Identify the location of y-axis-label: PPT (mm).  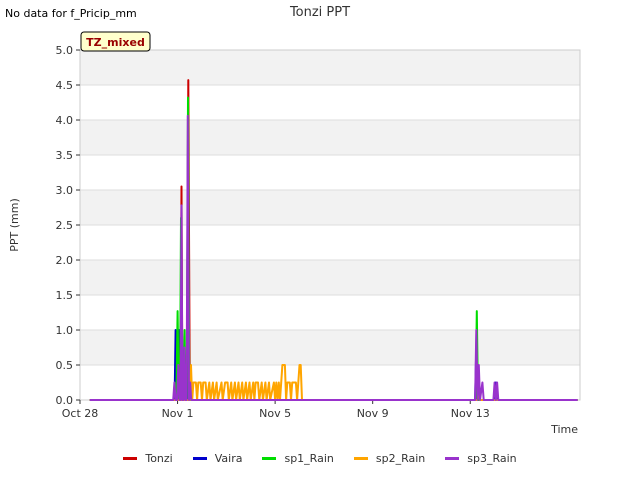
(14, 225).